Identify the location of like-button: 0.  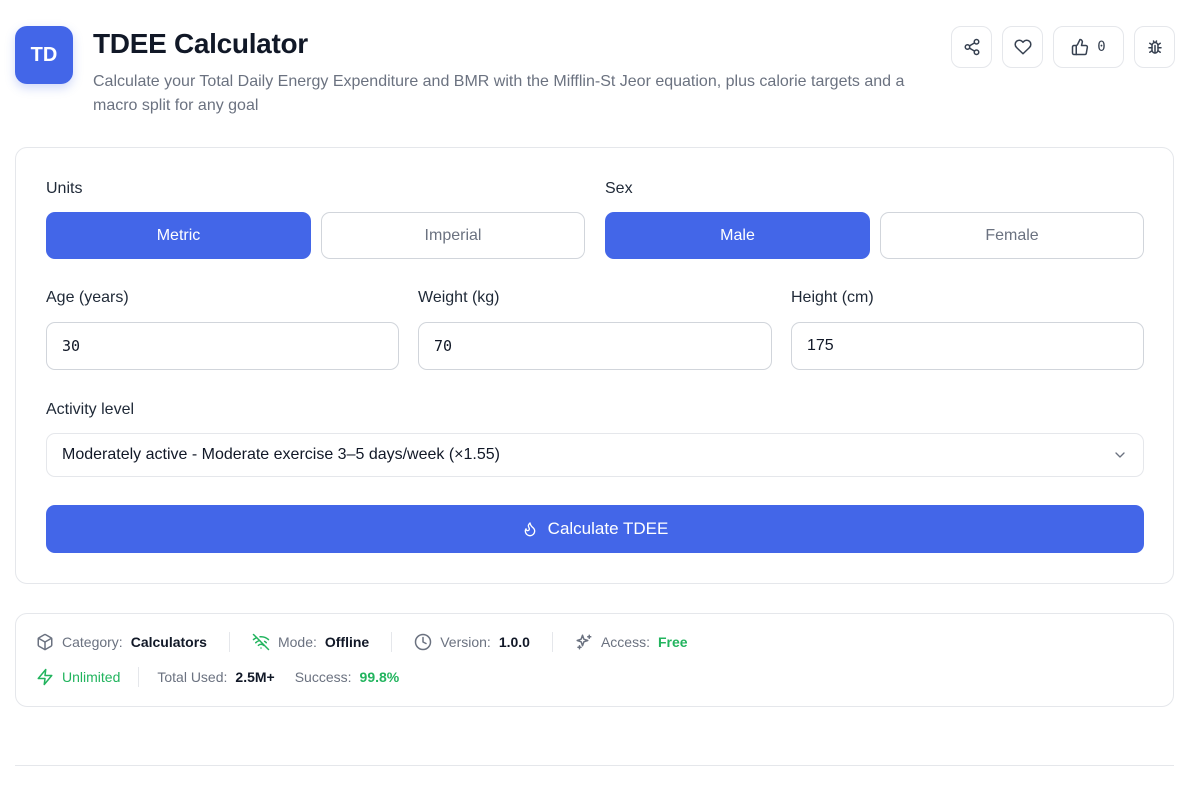
(1088, 47).